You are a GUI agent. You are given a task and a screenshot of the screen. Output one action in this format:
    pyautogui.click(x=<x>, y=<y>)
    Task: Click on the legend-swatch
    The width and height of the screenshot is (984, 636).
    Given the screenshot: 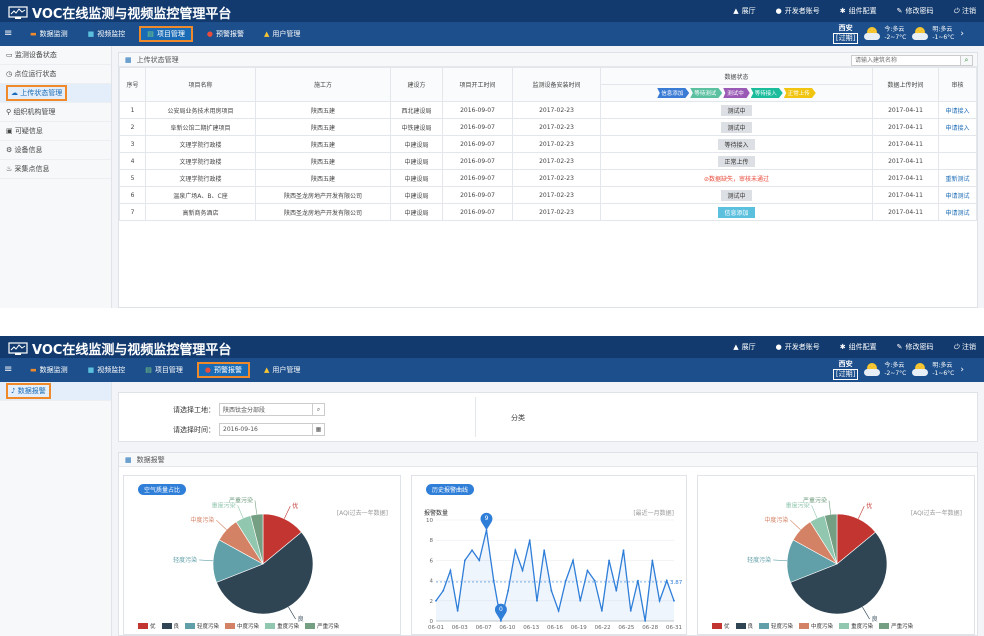 What is the action you would take?
    pyautogui.click(x=270, y=626)
    